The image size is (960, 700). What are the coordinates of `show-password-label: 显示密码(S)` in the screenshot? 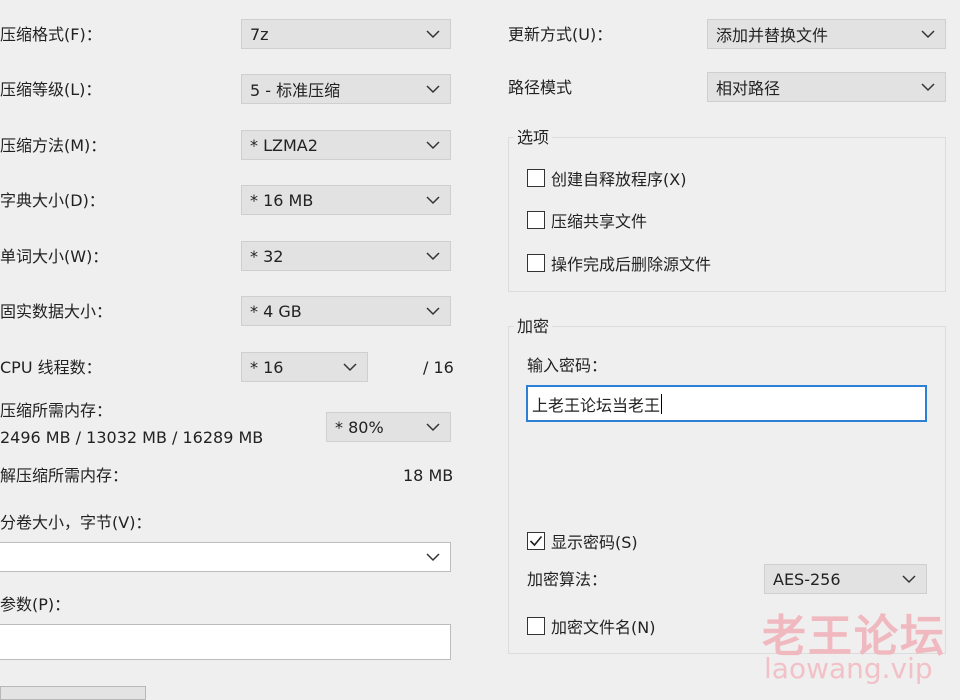 It's located at (594, 542).